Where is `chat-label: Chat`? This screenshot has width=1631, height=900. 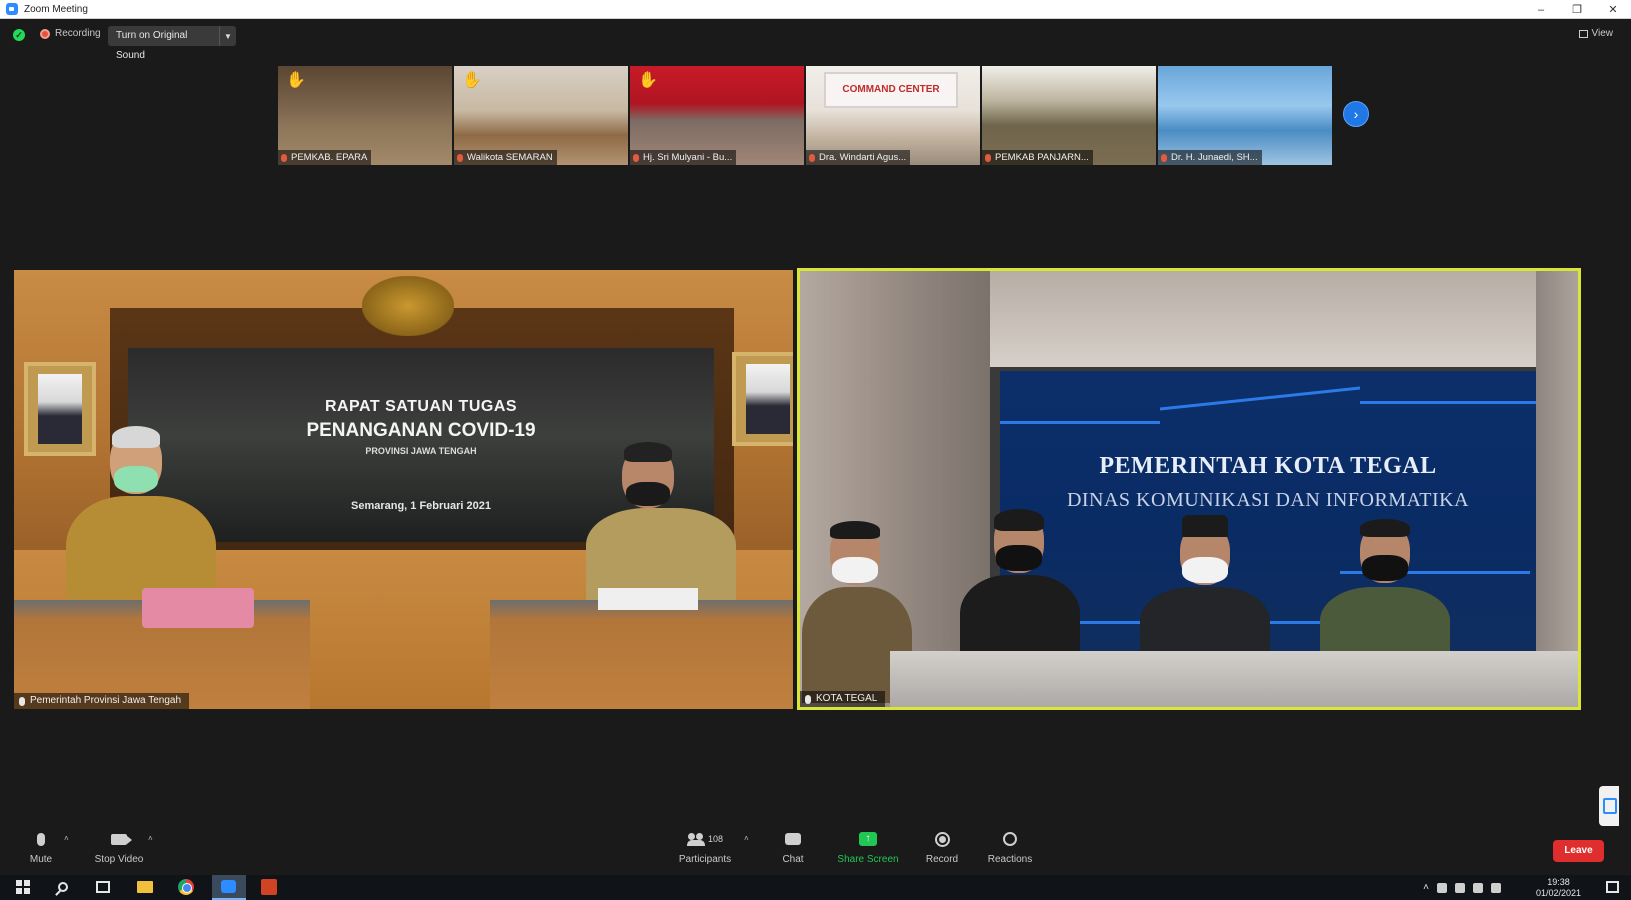 chat-label: Chat is located at coordinates (793, 859).